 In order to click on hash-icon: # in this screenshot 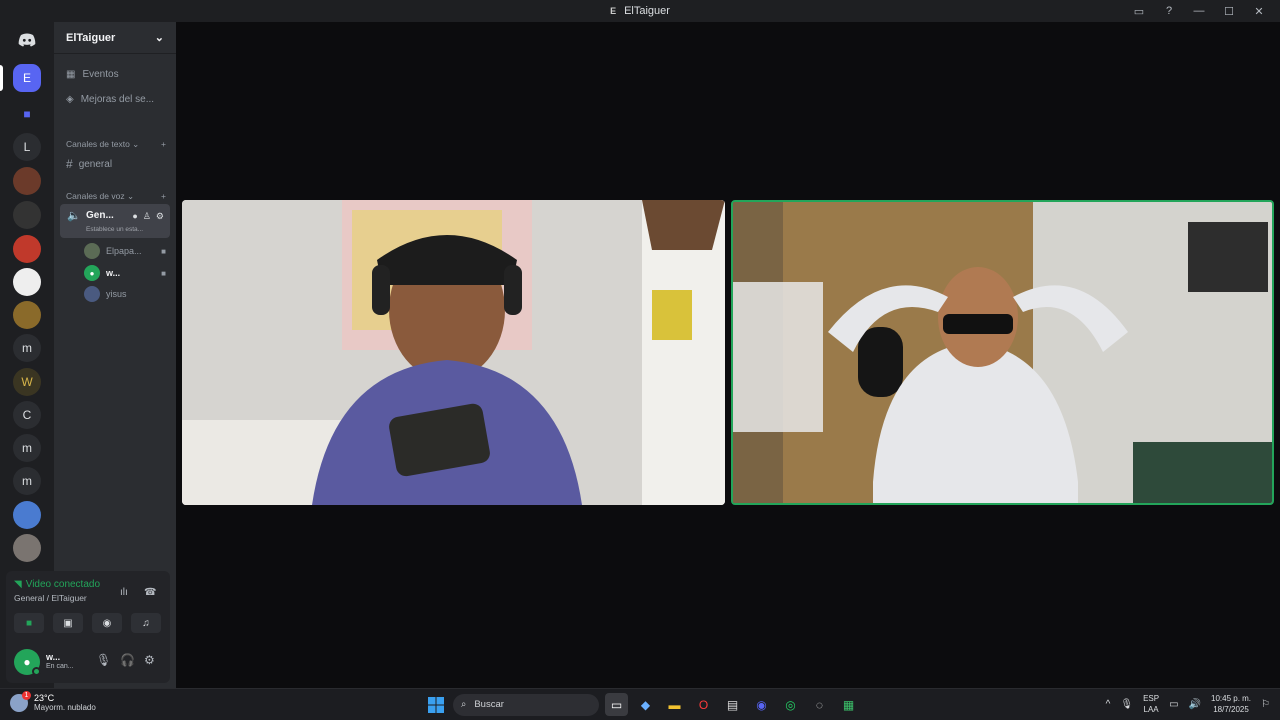, I will do `click(69, 164)`.